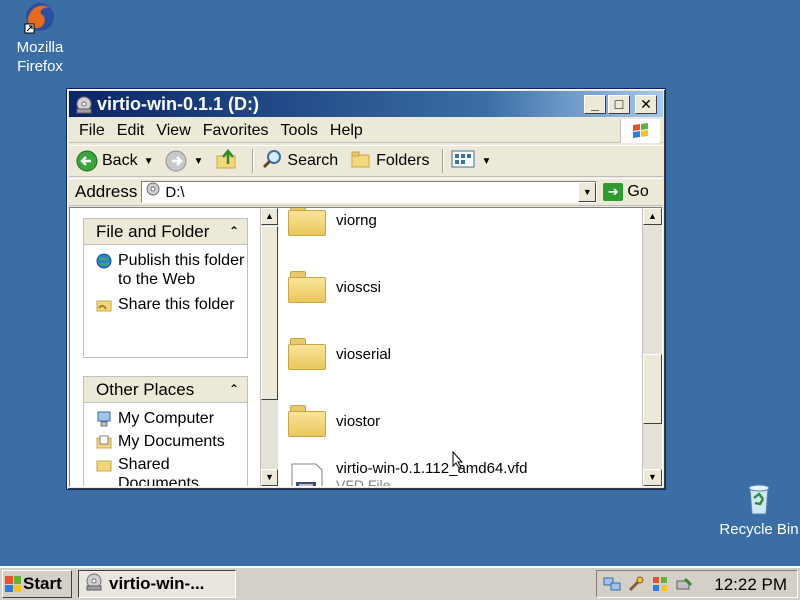 The height and width of the screenshot is (600, 800). Describe the element at coordinates (165, 232) in the screenshot. I see `panel-header: File and Folder ⌃` at that location.